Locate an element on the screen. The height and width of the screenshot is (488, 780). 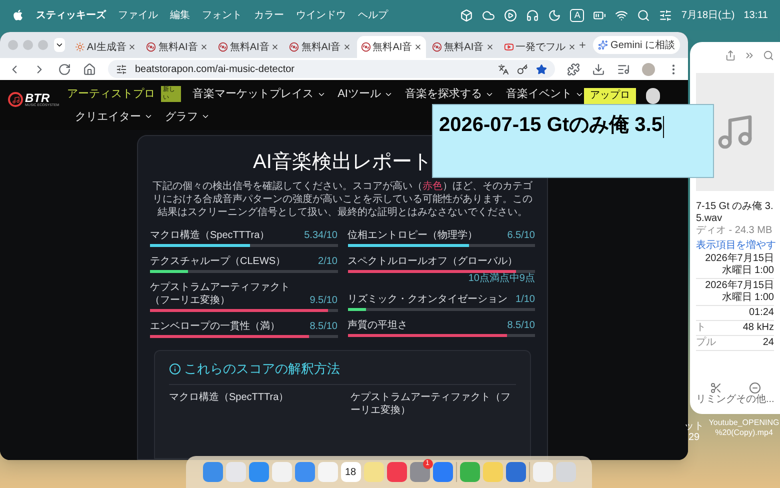
note-logo-icon is located at coordinates (15, 100).